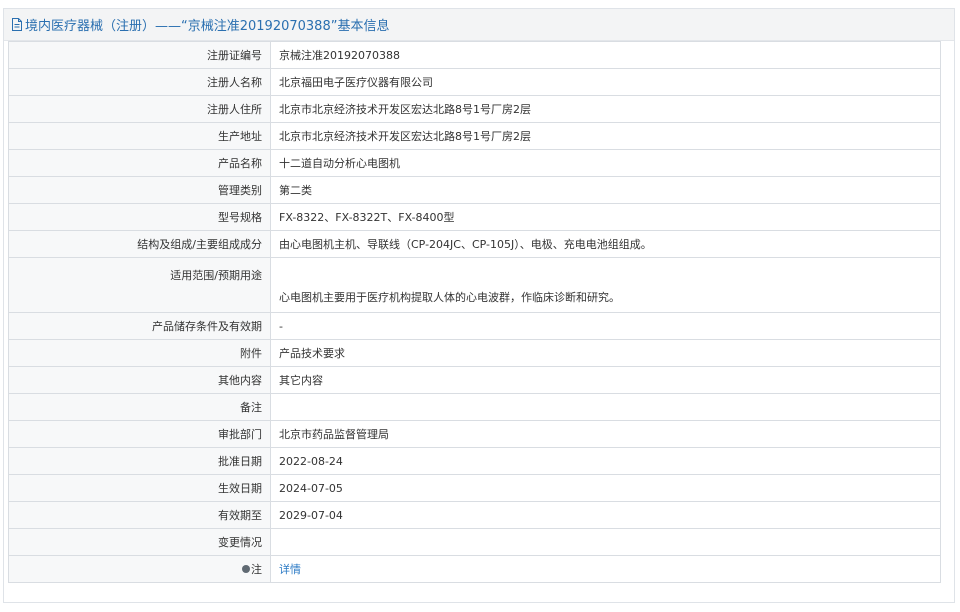 This screenshot has width=960, height=612. I want to click on row-value: 2024-07-05, so click(605, 488).